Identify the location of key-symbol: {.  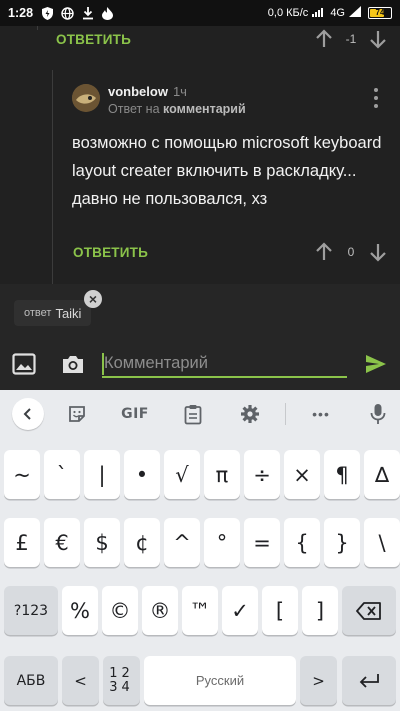
(302, 542).